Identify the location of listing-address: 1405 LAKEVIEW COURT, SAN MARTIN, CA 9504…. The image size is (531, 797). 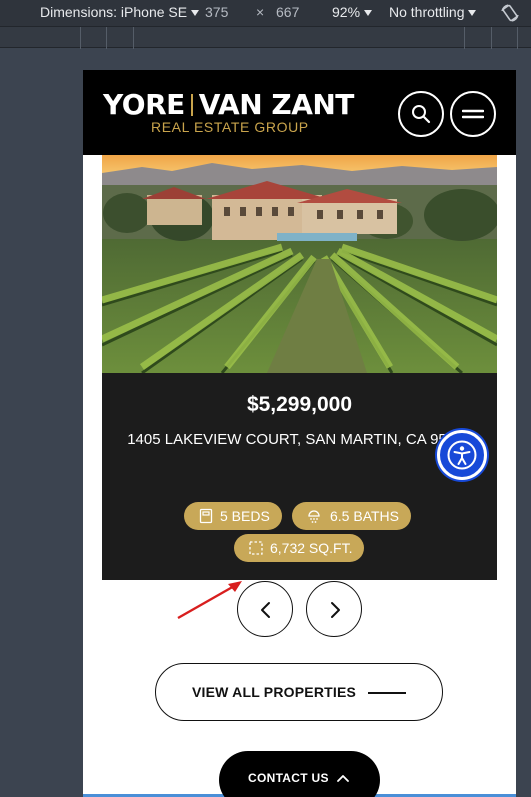
(299, 439).